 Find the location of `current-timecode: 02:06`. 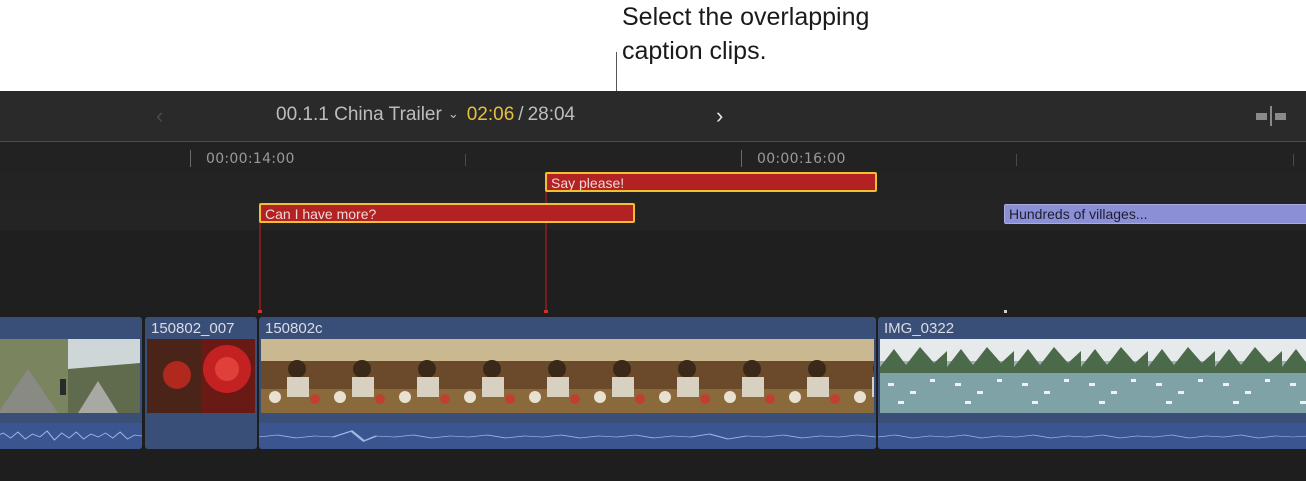

current-timecode: 02:06 is located at coordinates (490, 114).